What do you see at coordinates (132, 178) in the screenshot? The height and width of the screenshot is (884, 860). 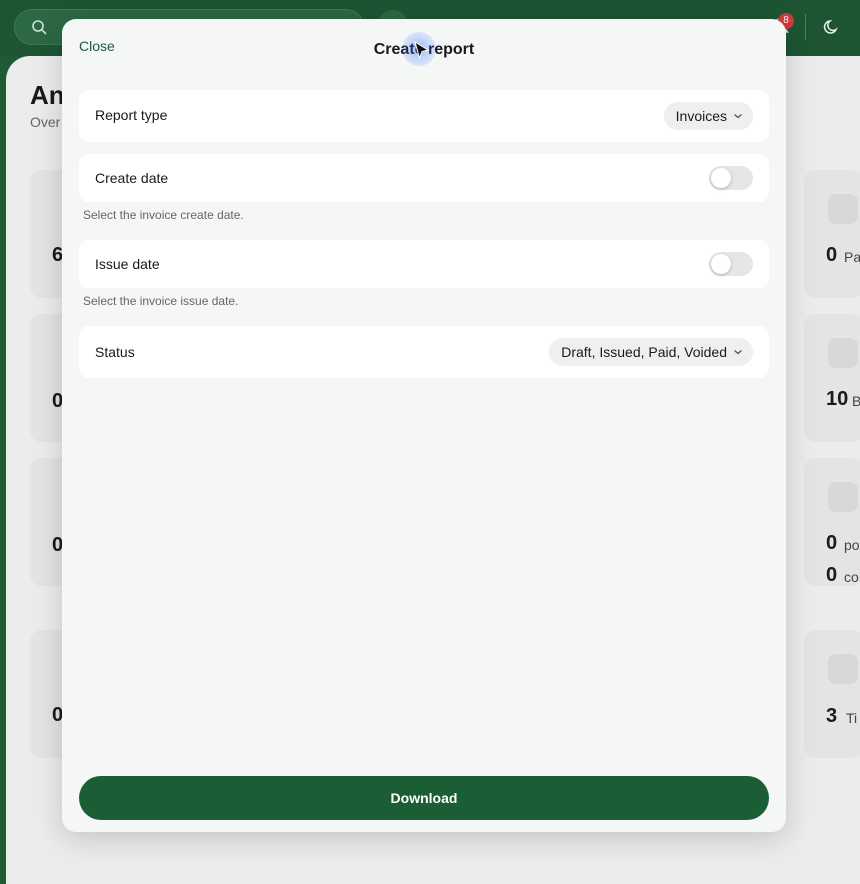 I see `create-date-label: Create date` at bounding box center [132, 178].